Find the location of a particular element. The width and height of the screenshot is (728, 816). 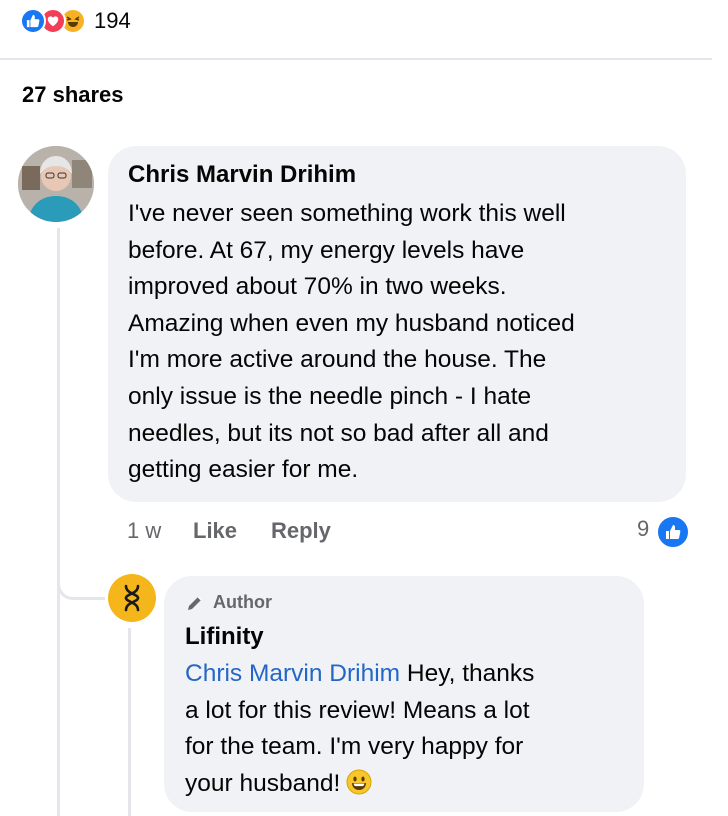

comment-line: getting easier for me. is located at coordinates (243, 470).